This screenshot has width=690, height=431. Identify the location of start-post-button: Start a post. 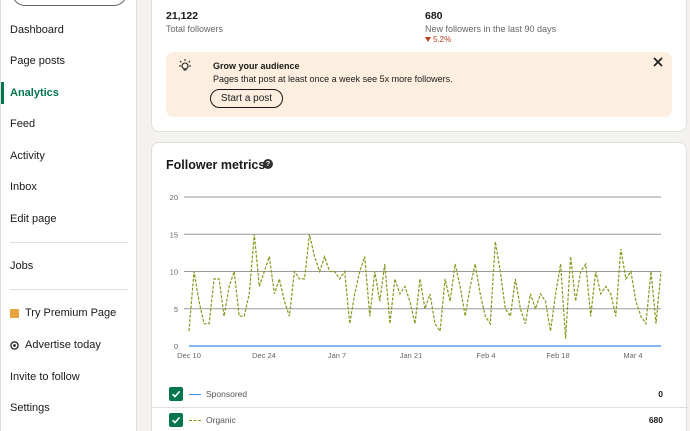
(246, 98).